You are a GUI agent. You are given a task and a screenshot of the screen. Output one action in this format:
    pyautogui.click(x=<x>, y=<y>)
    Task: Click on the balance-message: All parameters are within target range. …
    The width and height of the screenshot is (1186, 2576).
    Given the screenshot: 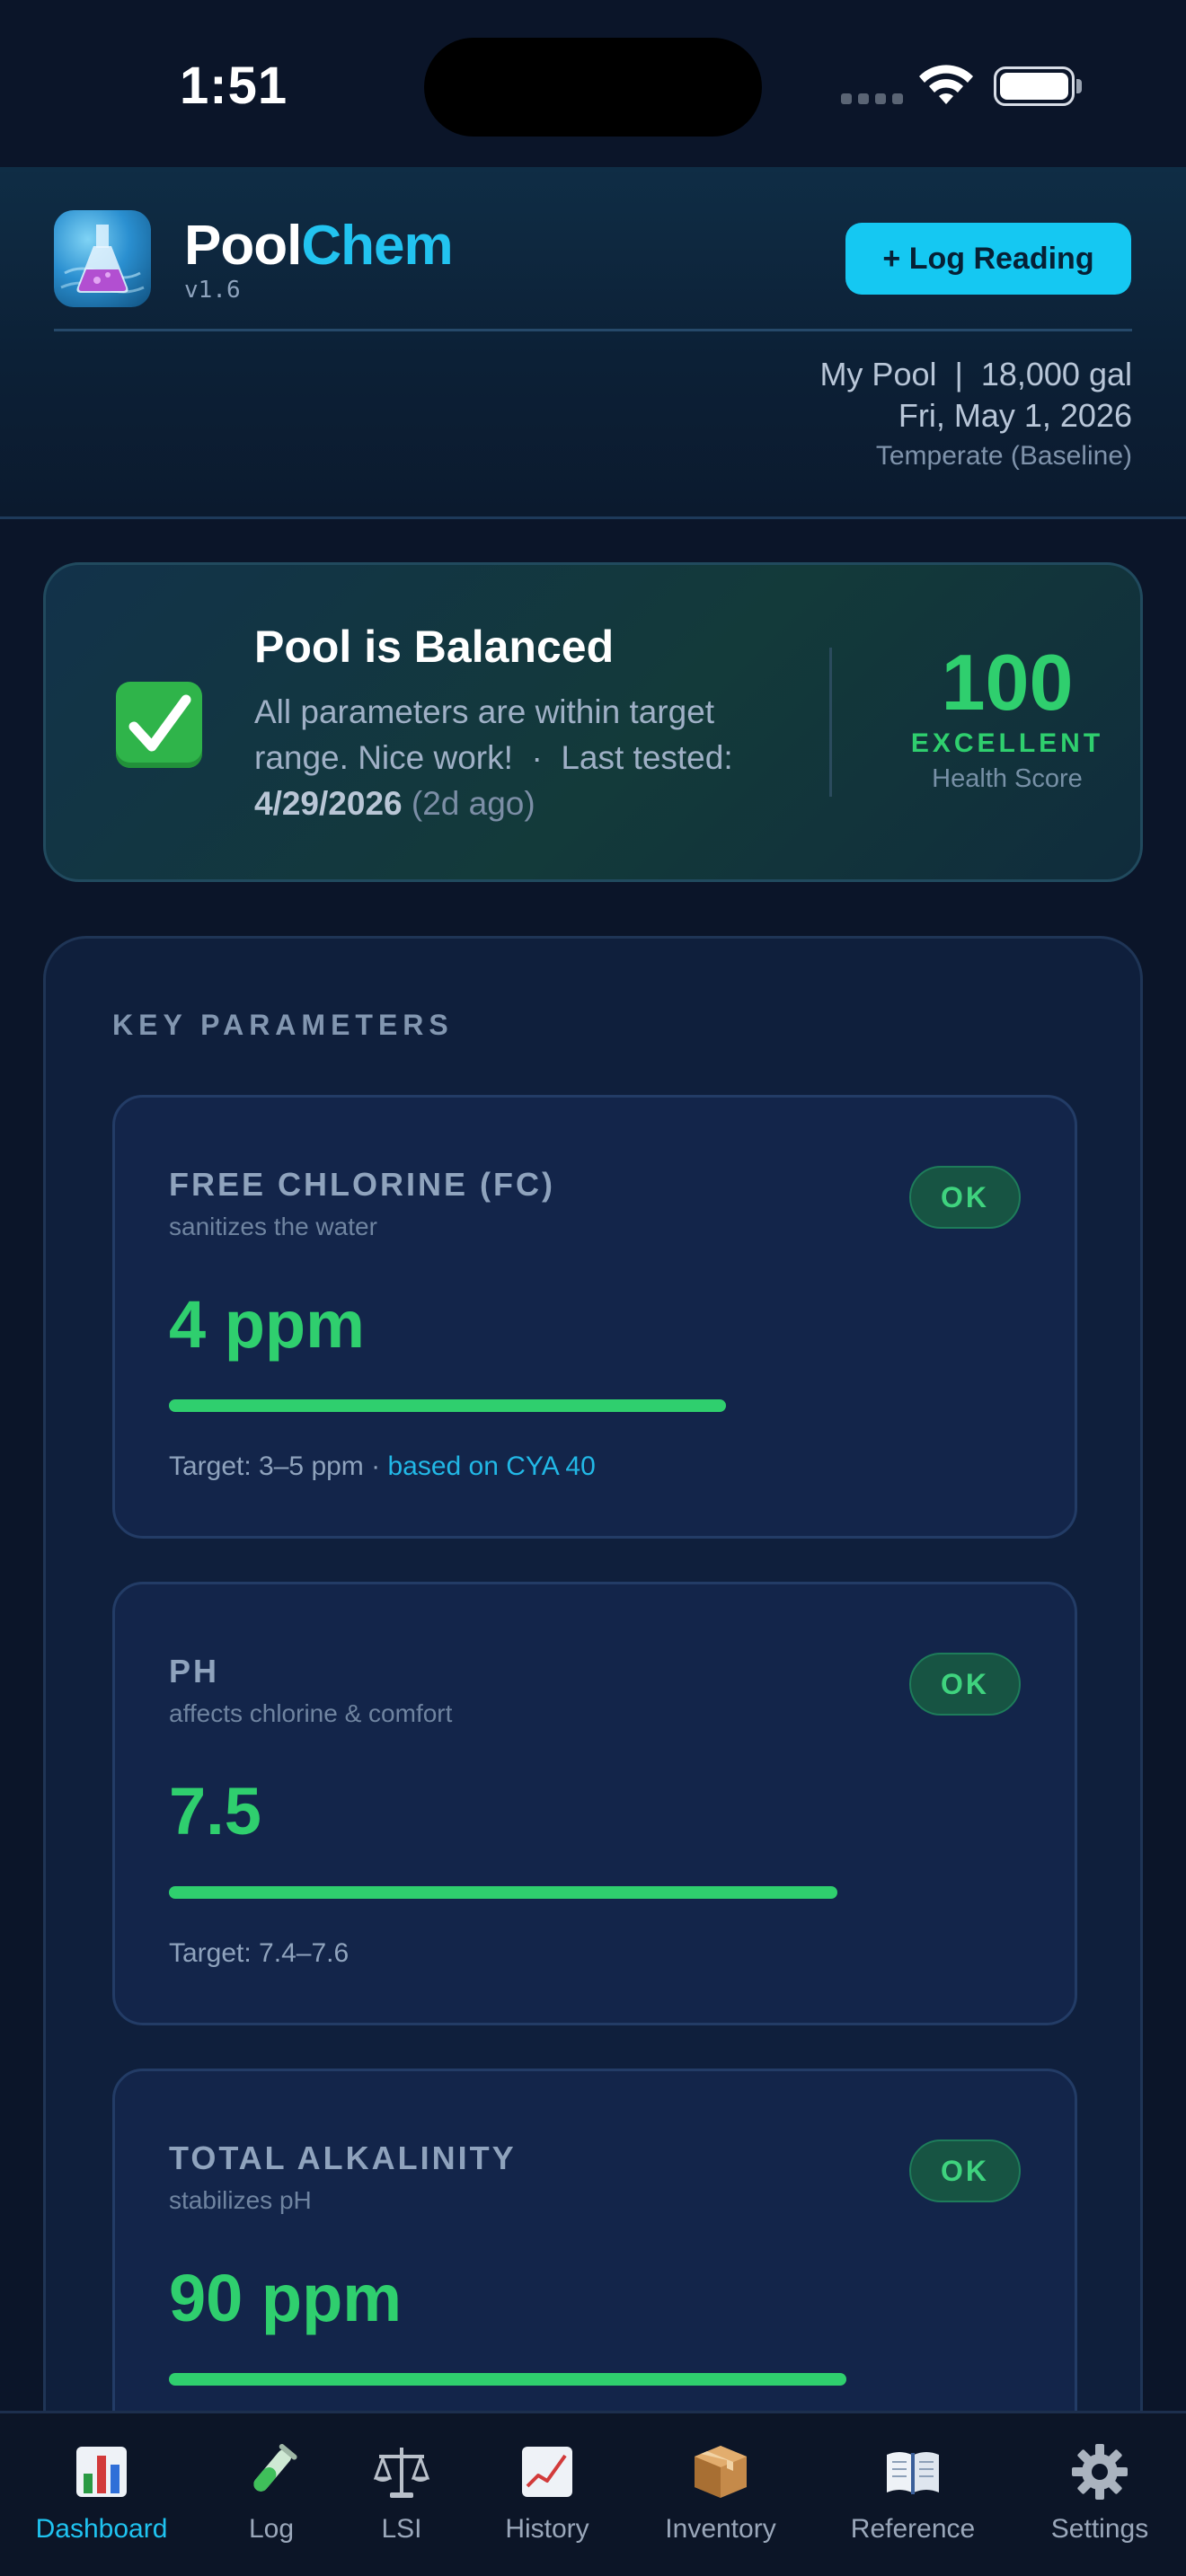 What is the action you would take?
    pyautogui.click(x=493, y=757)
    